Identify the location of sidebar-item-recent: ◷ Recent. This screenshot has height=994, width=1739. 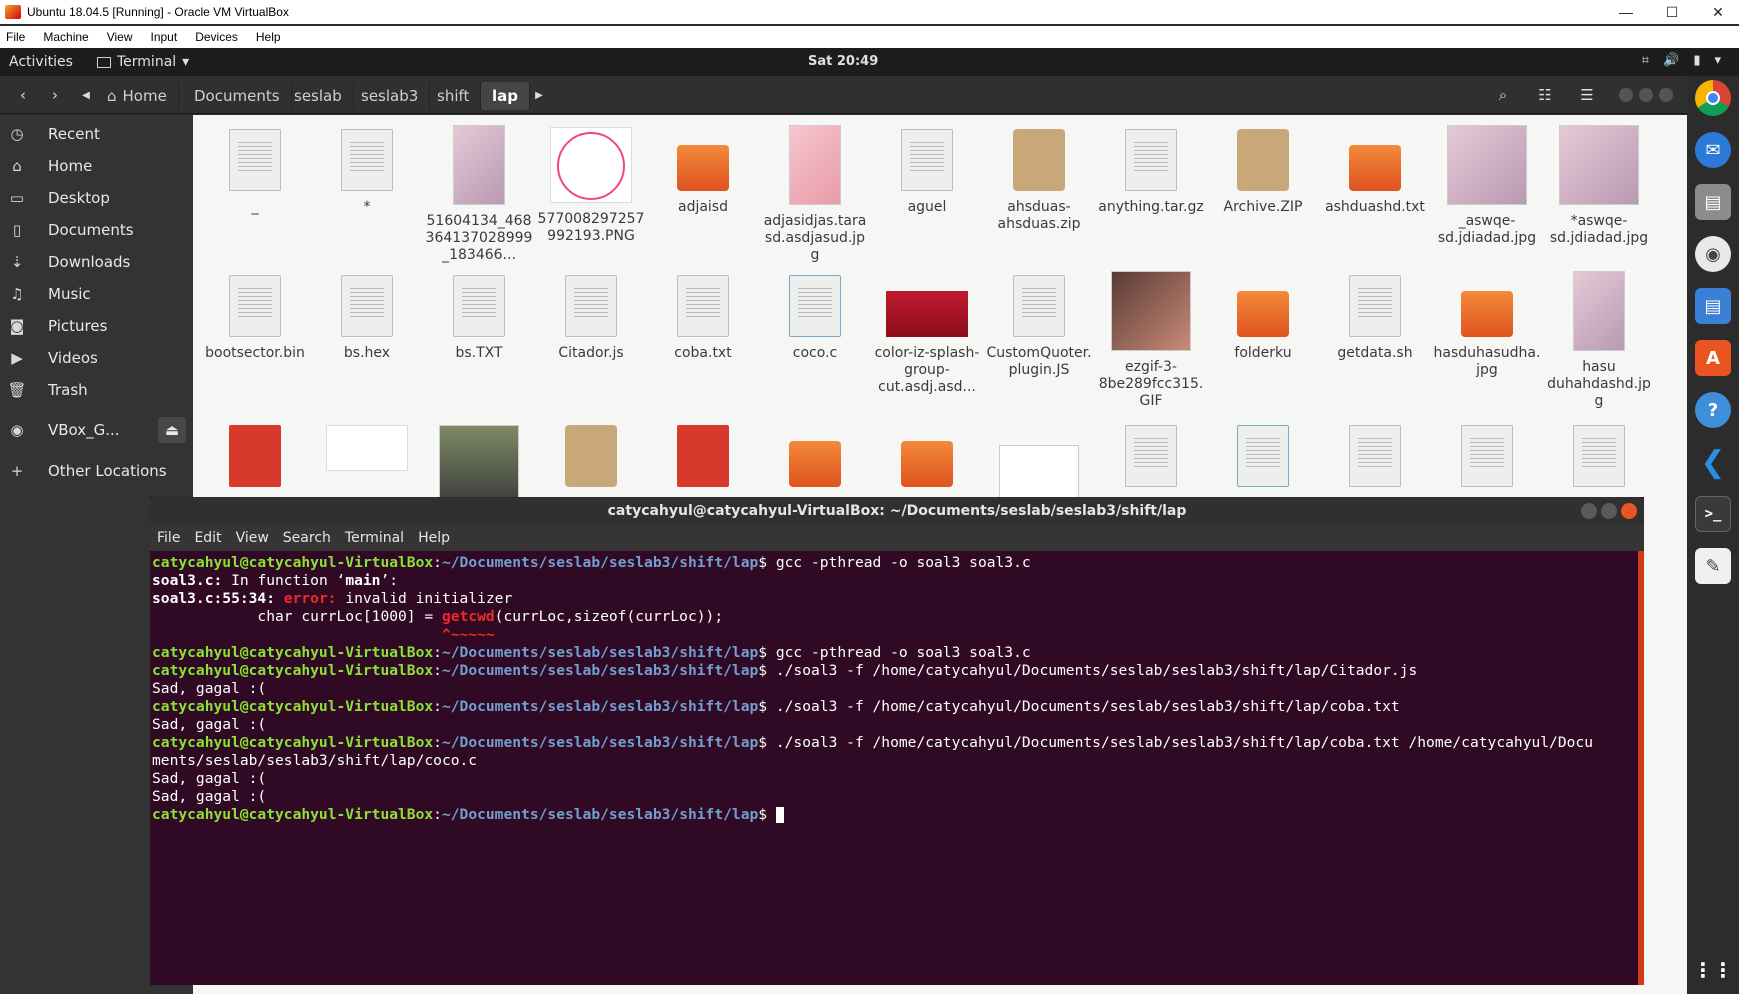
(96, 134).